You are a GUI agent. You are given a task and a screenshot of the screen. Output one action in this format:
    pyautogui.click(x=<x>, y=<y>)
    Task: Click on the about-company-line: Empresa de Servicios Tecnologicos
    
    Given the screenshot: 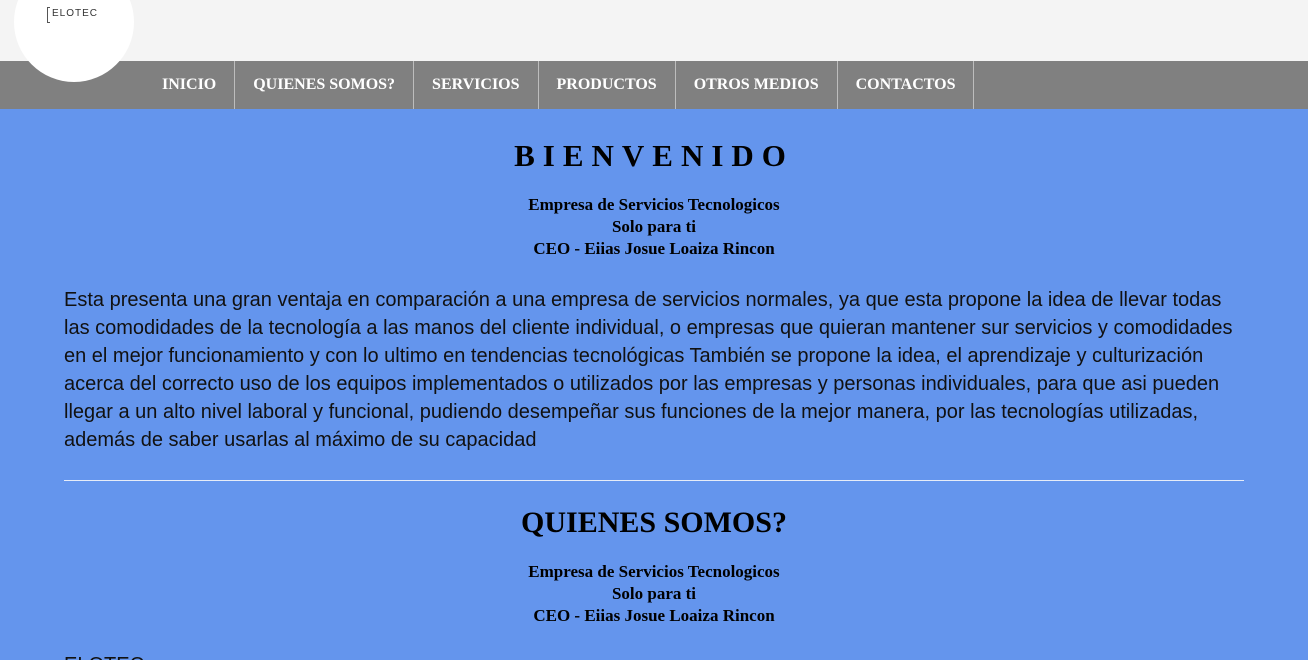 What is the action you would take?
    pyautogui.click(x=654, y=571)
    